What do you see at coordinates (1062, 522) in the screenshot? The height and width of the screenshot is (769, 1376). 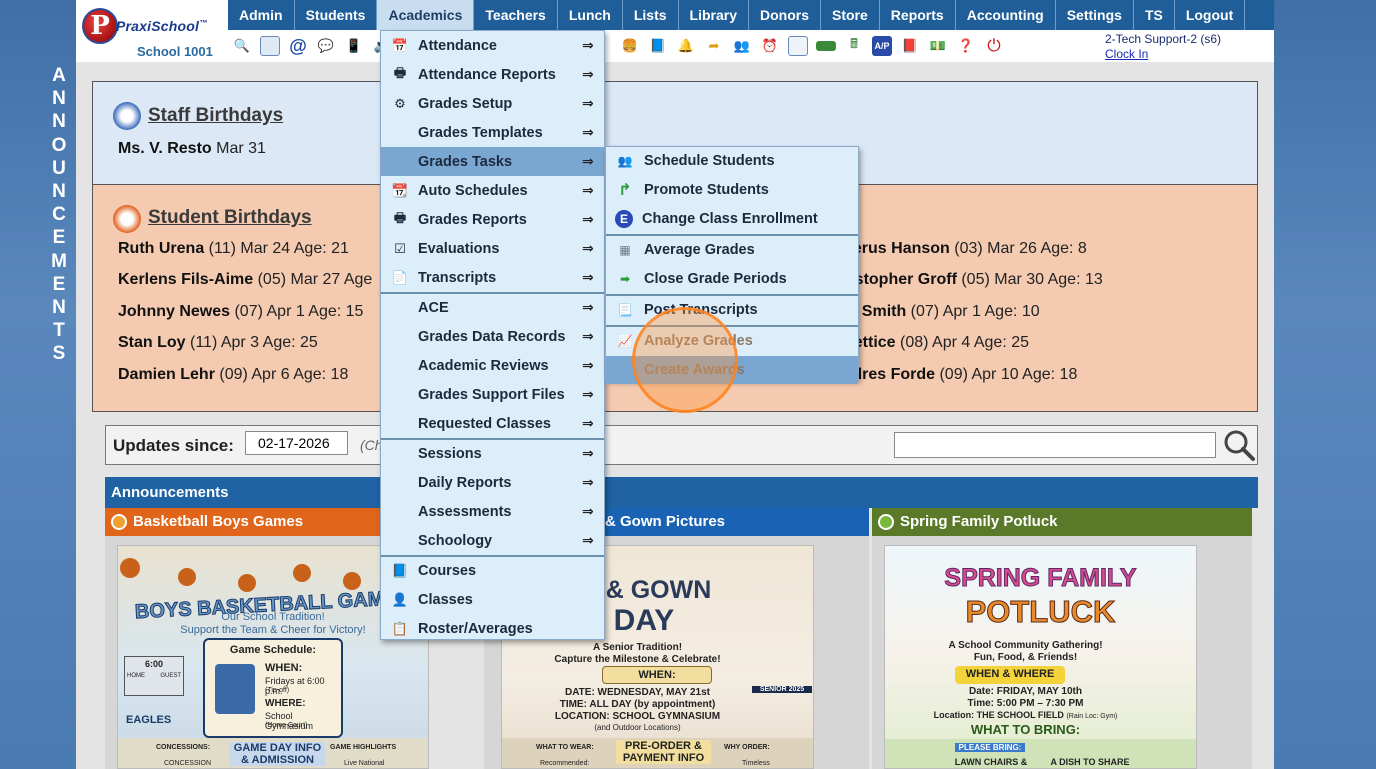 I see `announcement-title: Spring Family Potluck` at bounding box center [1062, 522].